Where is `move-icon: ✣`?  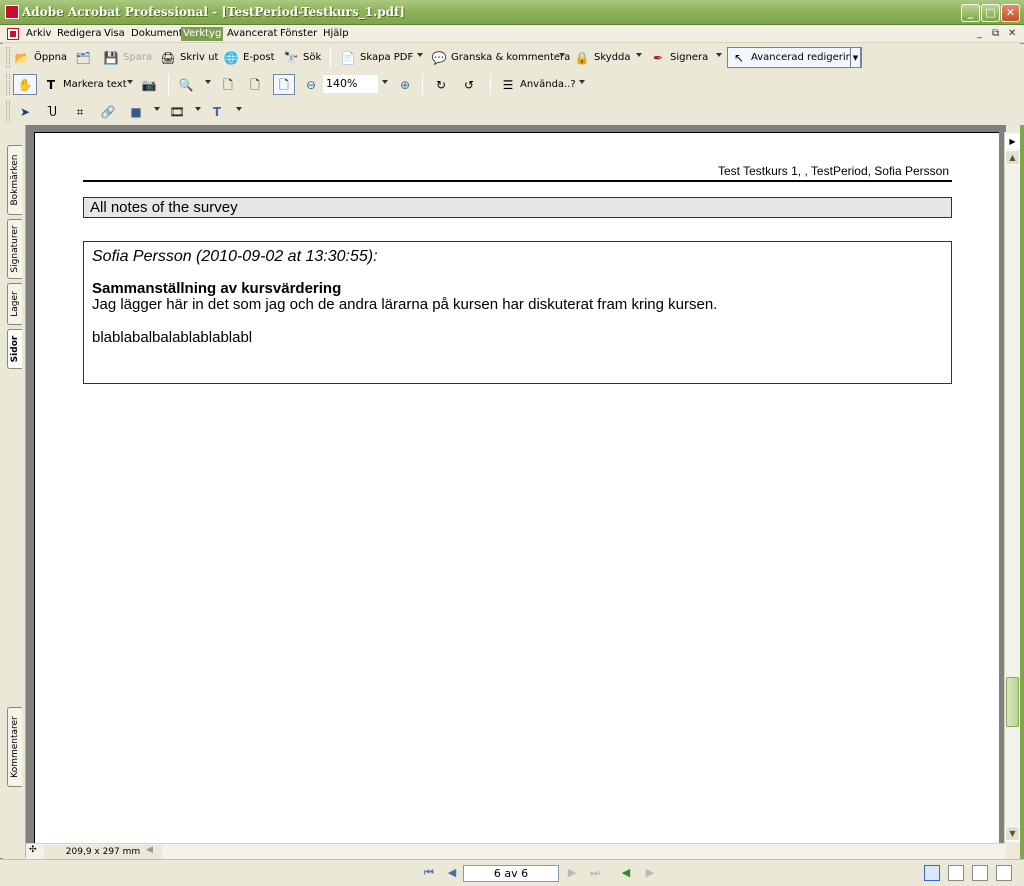 move-icon: ✣ is located at coordinates (33, 850).